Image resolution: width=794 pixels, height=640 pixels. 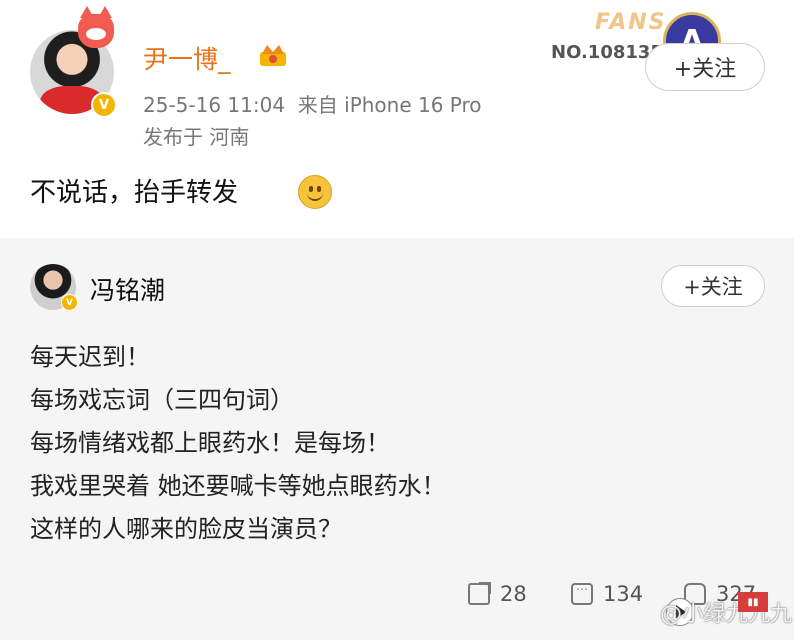 What do you see at coordinates (315, 192) in the screenshot?
I see `smile-emoji-icon` at bounding box center [315, 192].